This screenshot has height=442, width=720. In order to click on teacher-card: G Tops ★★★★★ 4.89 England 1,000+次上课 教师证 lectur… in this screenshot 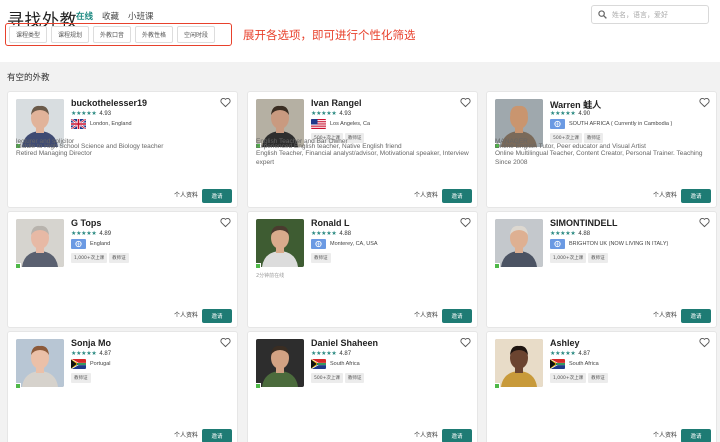, I will do `click(122, 233)`.